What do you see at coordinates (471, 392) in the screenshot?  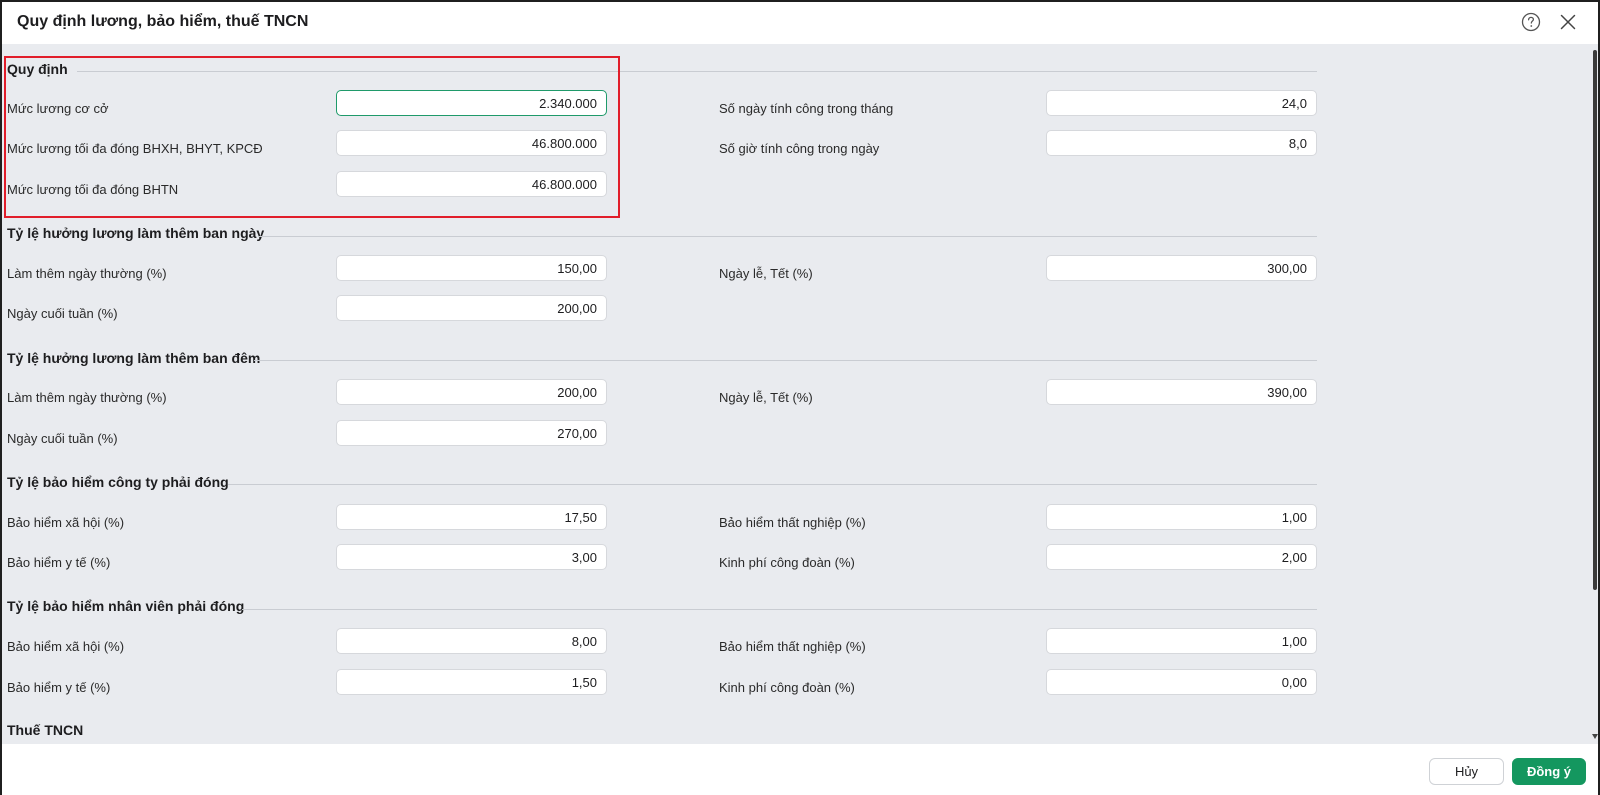 I see `overtime-night-weekday-input` at bounding box center [471, 392].